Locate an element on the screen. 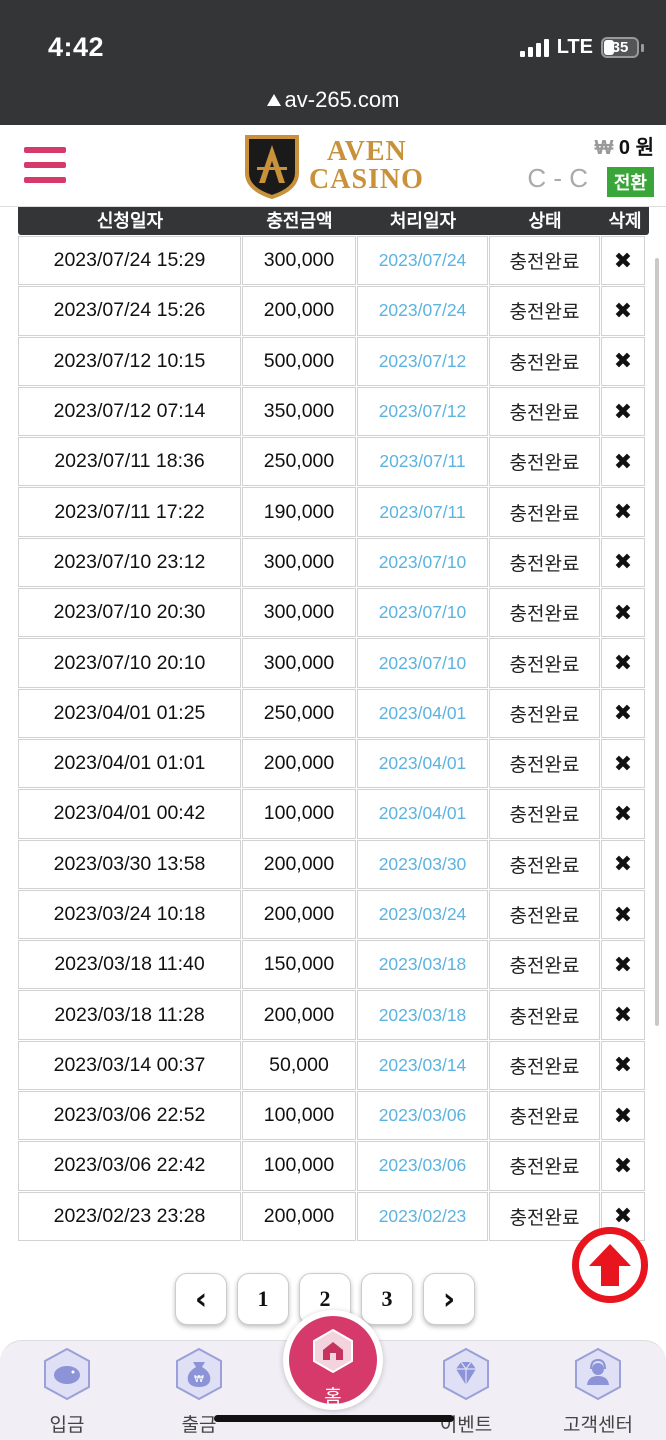 The image size is (666, 1440). processed-date-cell: 2023/03/14 is located at coordinates (422, 1065).